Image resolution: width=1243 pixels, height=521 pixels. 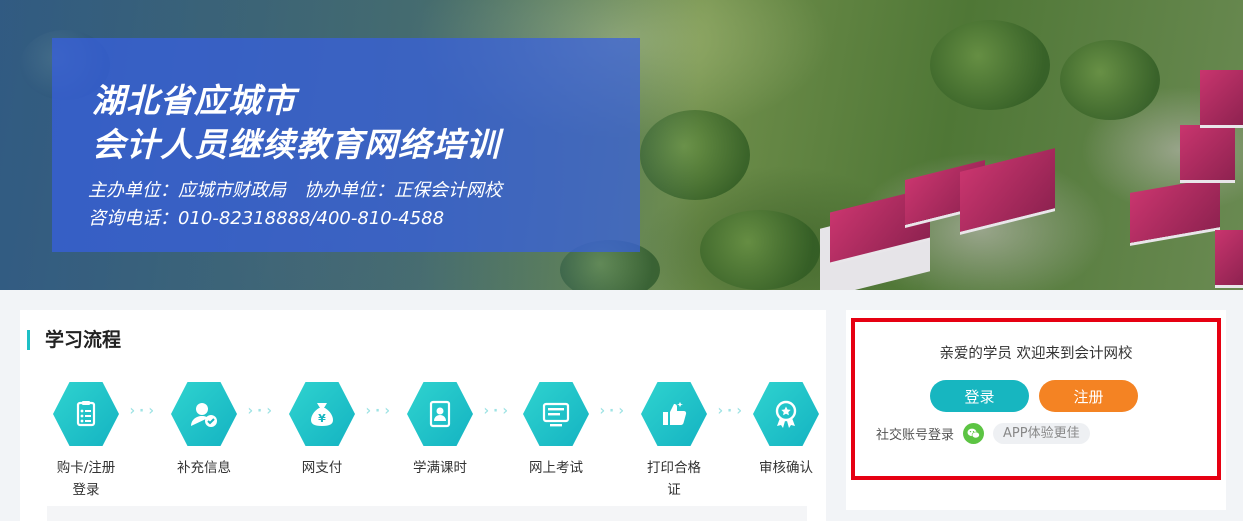 What do you see at coordinates (427, 513) in the screenshot?
I see `process-bottom-strip` at bounding box center [427, 513].